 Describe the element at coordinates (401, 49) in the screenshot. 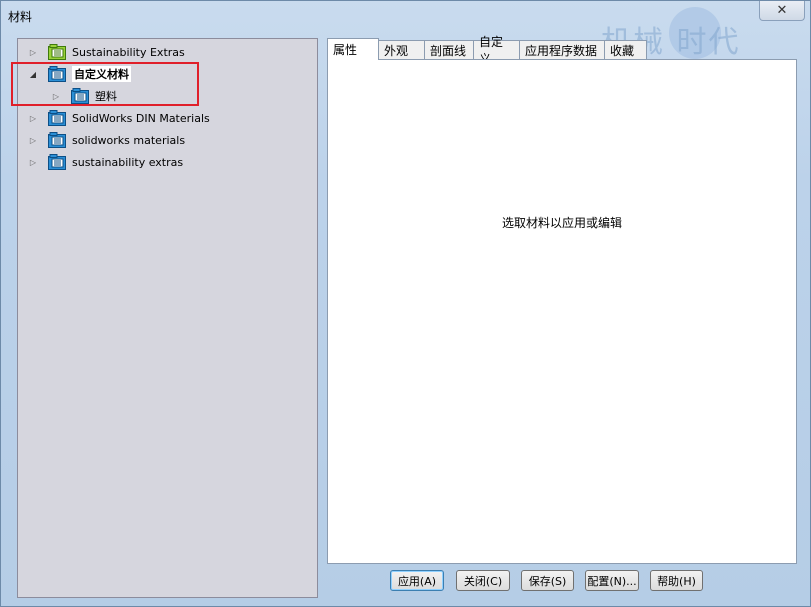

I see `tab-appearance: 外观` at that location.